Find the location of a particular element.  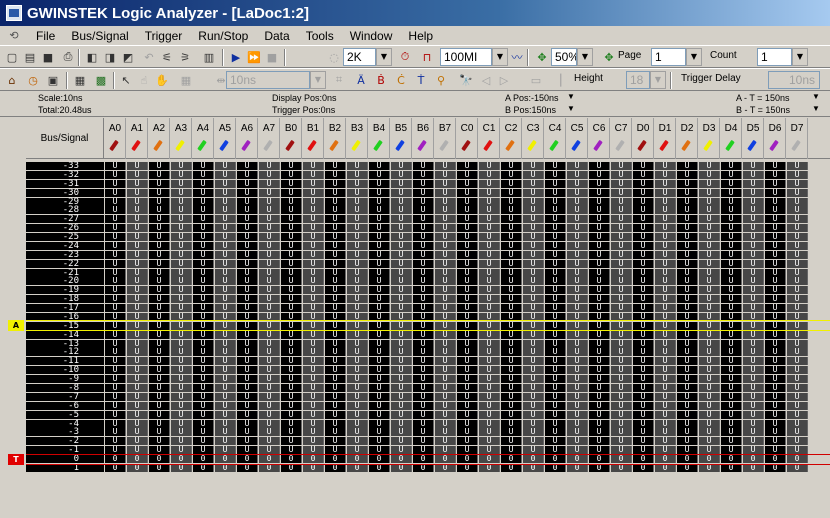

pattern2-icon: ⚞ is located at coordinates (185, 57).